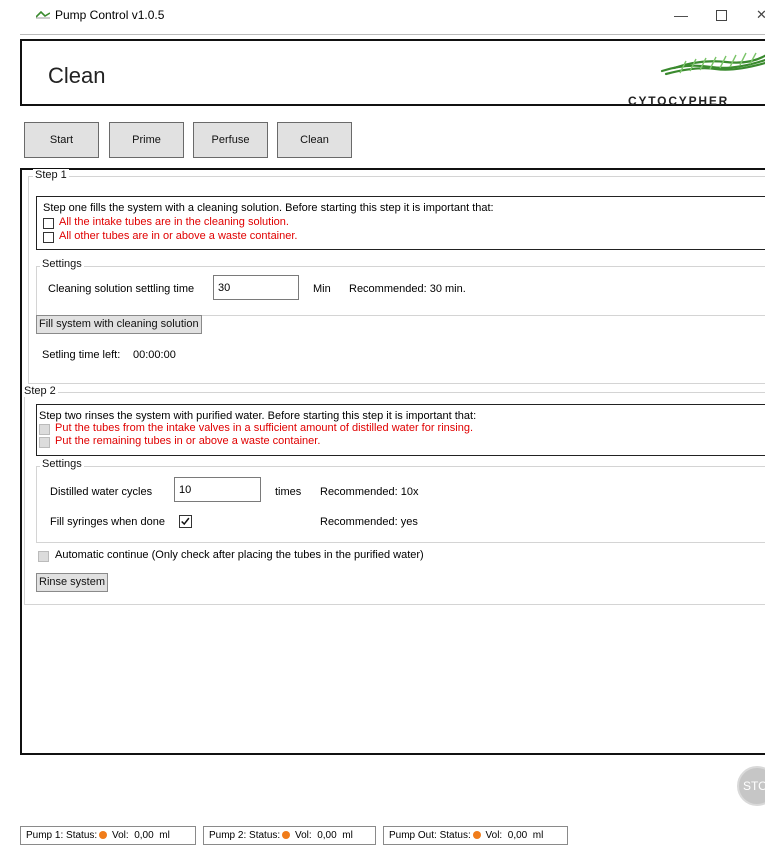 The width and height of the screenshot is (765, 848). I want to click on auto-continue-checkbox, so click(43, 556).